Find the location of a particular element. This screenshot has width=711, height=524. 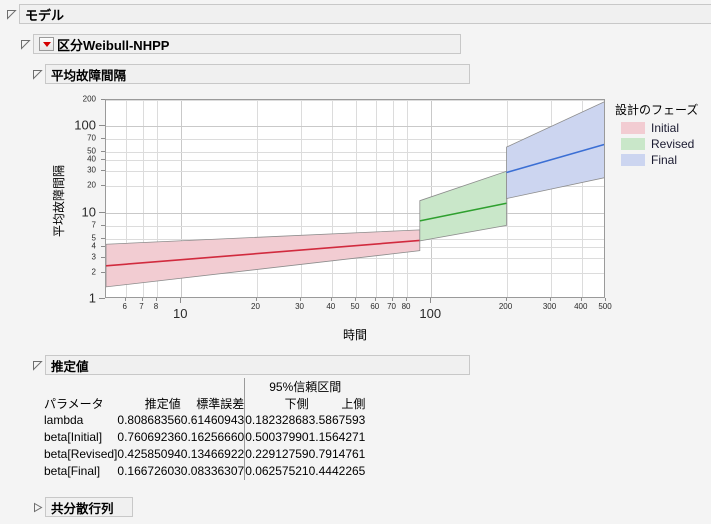

cell-lower: 0.22912759 is located at coordinates (276, 454).